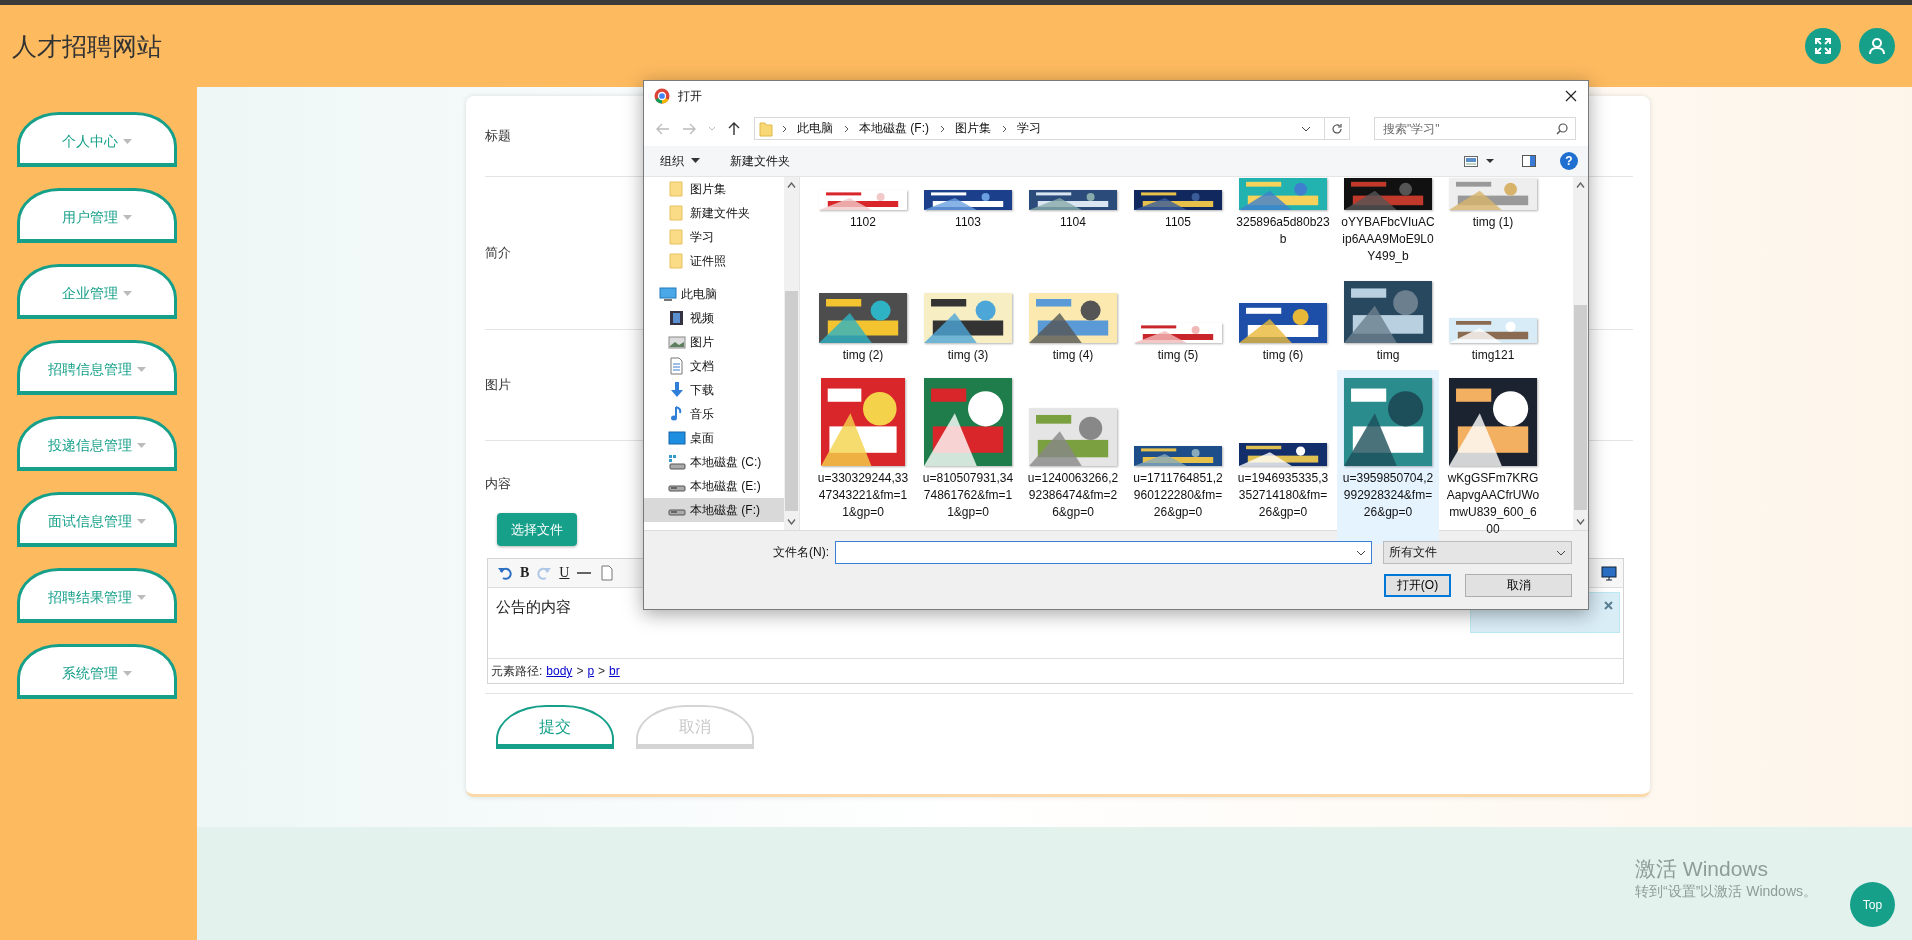 The width and height of the screenshot is (1912, 940). Describe the element at coordinates (968, 224) in the screenshot. I see `file-item: 1103` at that location.